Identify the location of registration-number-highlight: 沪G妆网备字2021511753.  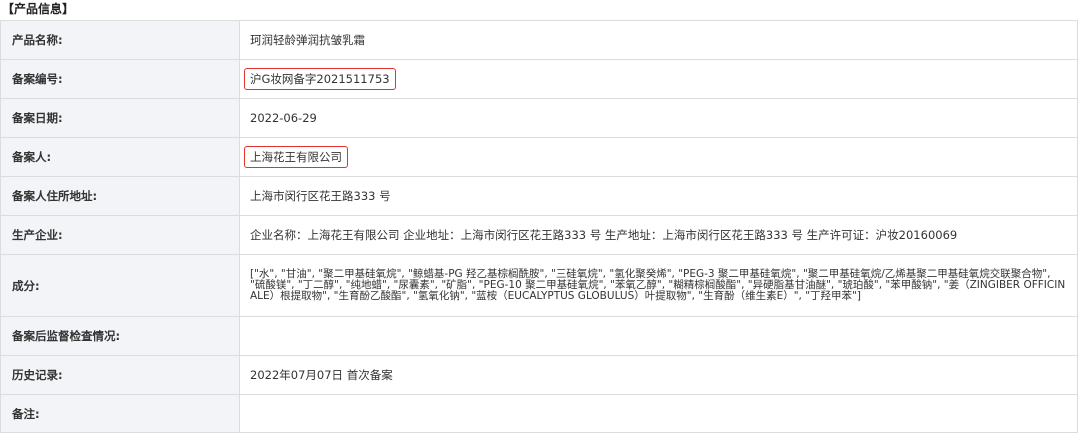
(320, 79).